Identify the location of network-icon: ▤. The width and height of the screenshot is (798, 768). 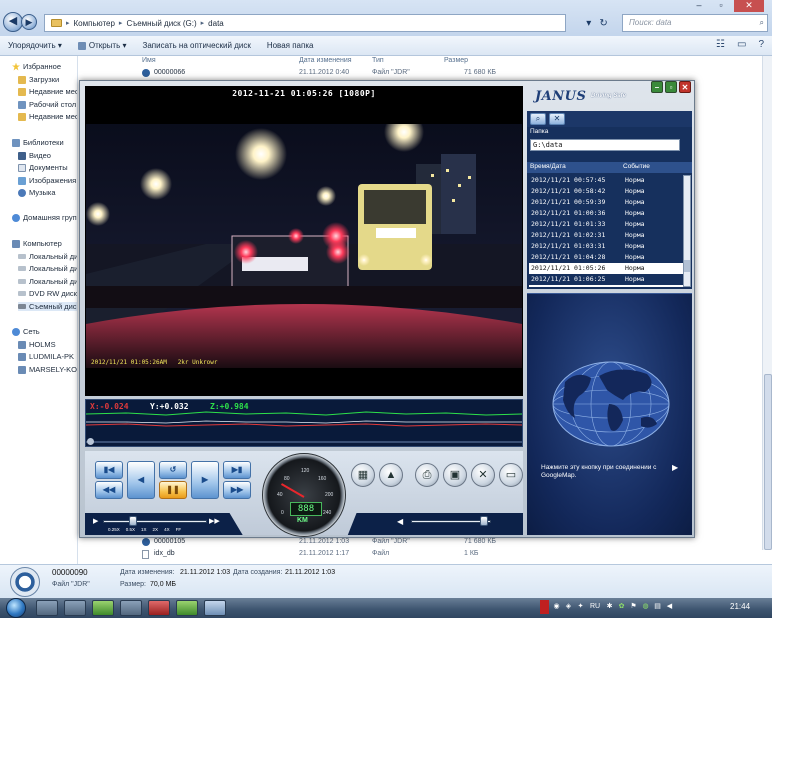
(657, 607).